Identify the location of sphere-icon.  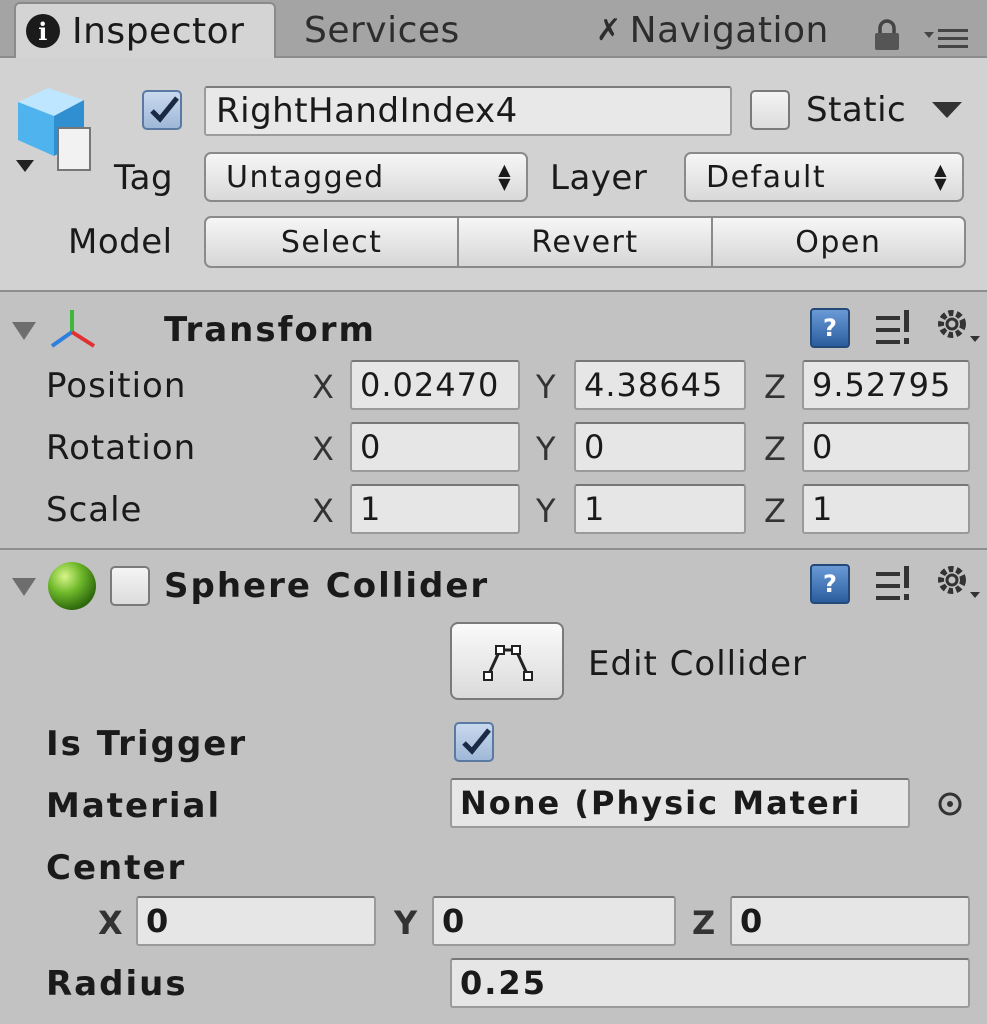
(72, 586).